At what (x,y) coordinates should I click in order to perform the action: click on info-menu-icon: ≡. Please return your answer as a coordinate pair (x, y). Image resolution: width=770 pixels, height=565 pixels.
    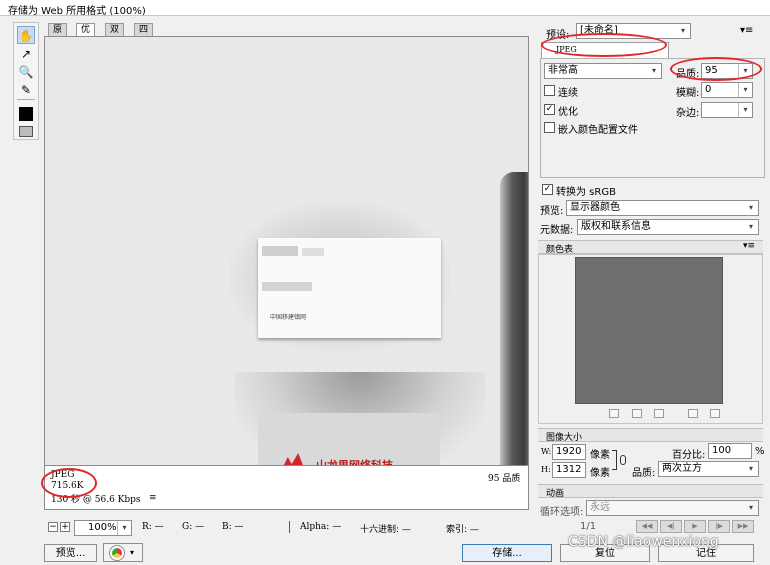
    Looking at the image, I should click on (153, 498).